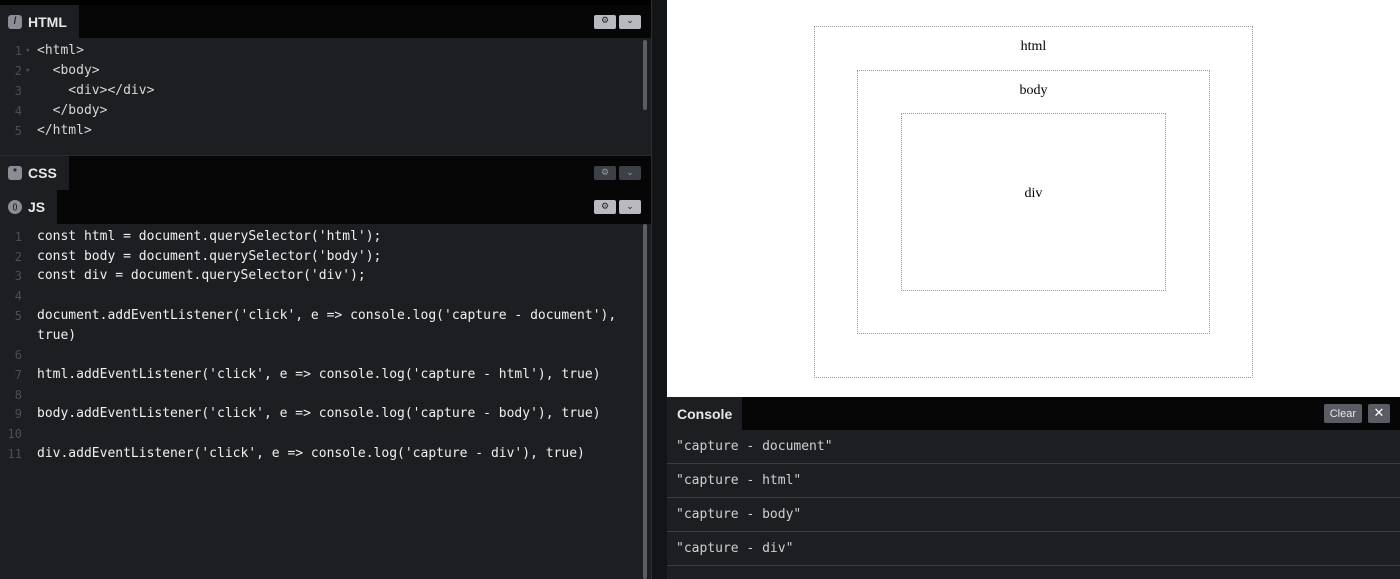  I want to click on line-number: 11, so click(14, 453).